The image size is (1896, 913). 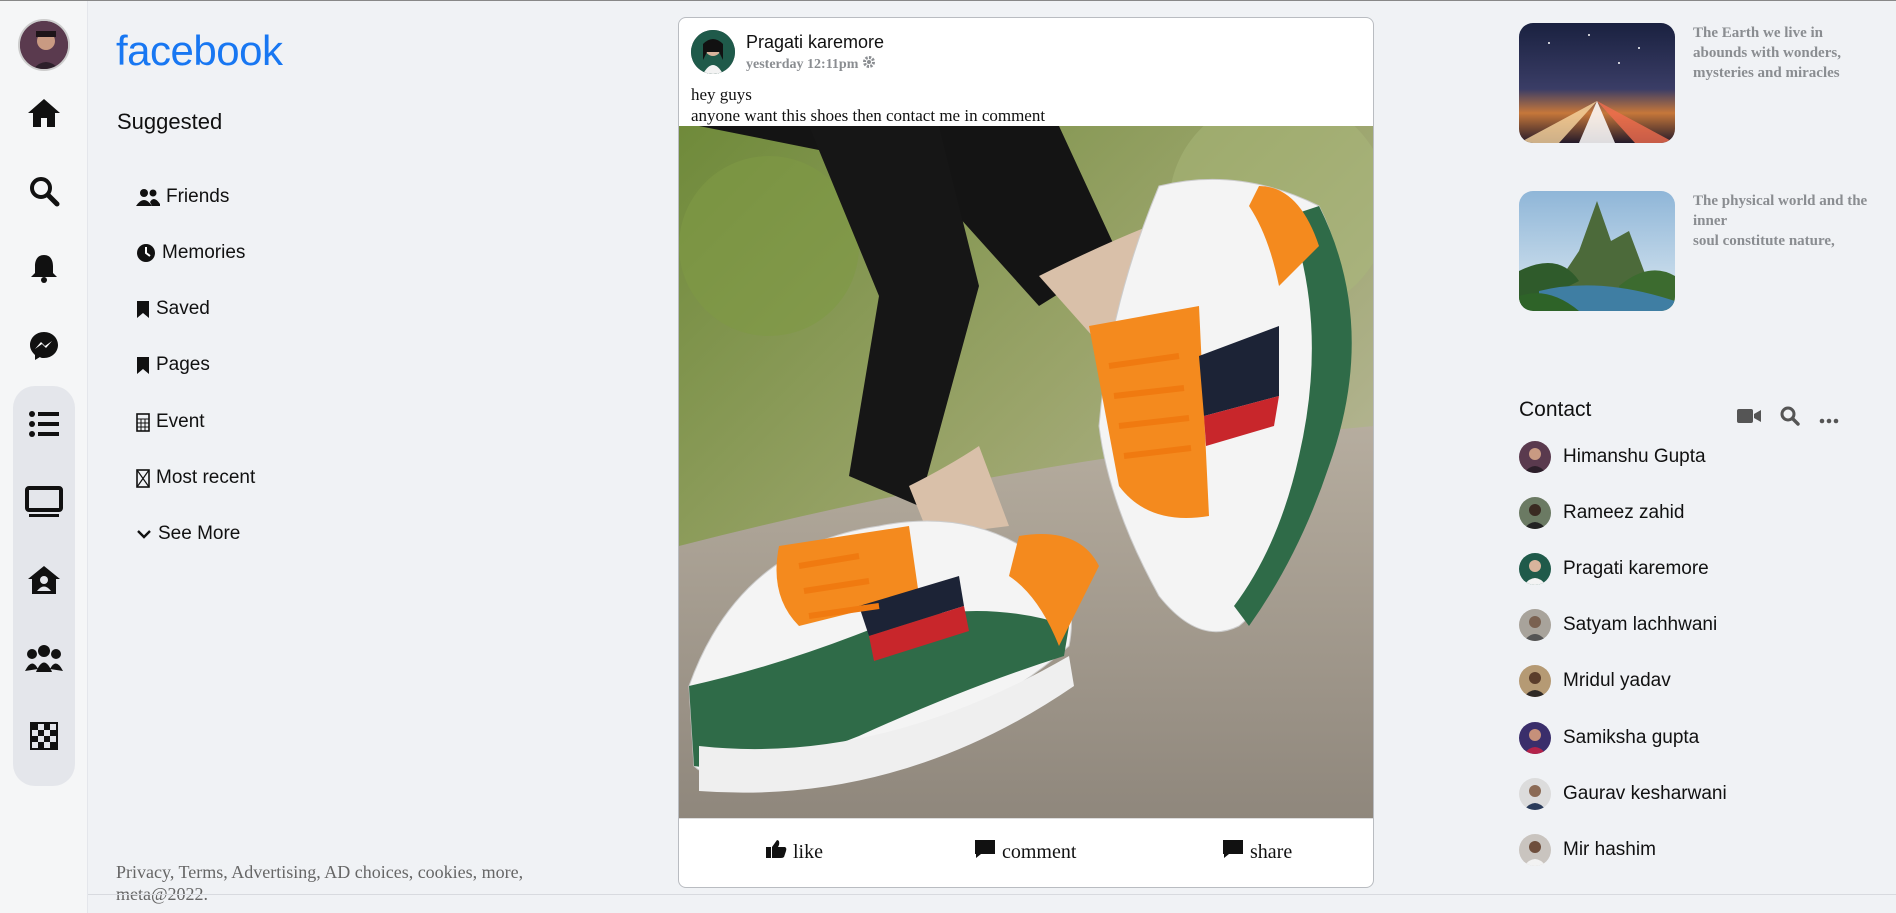 I want to click on contact-item: Mir hashim, so click(x=1587, y=850).